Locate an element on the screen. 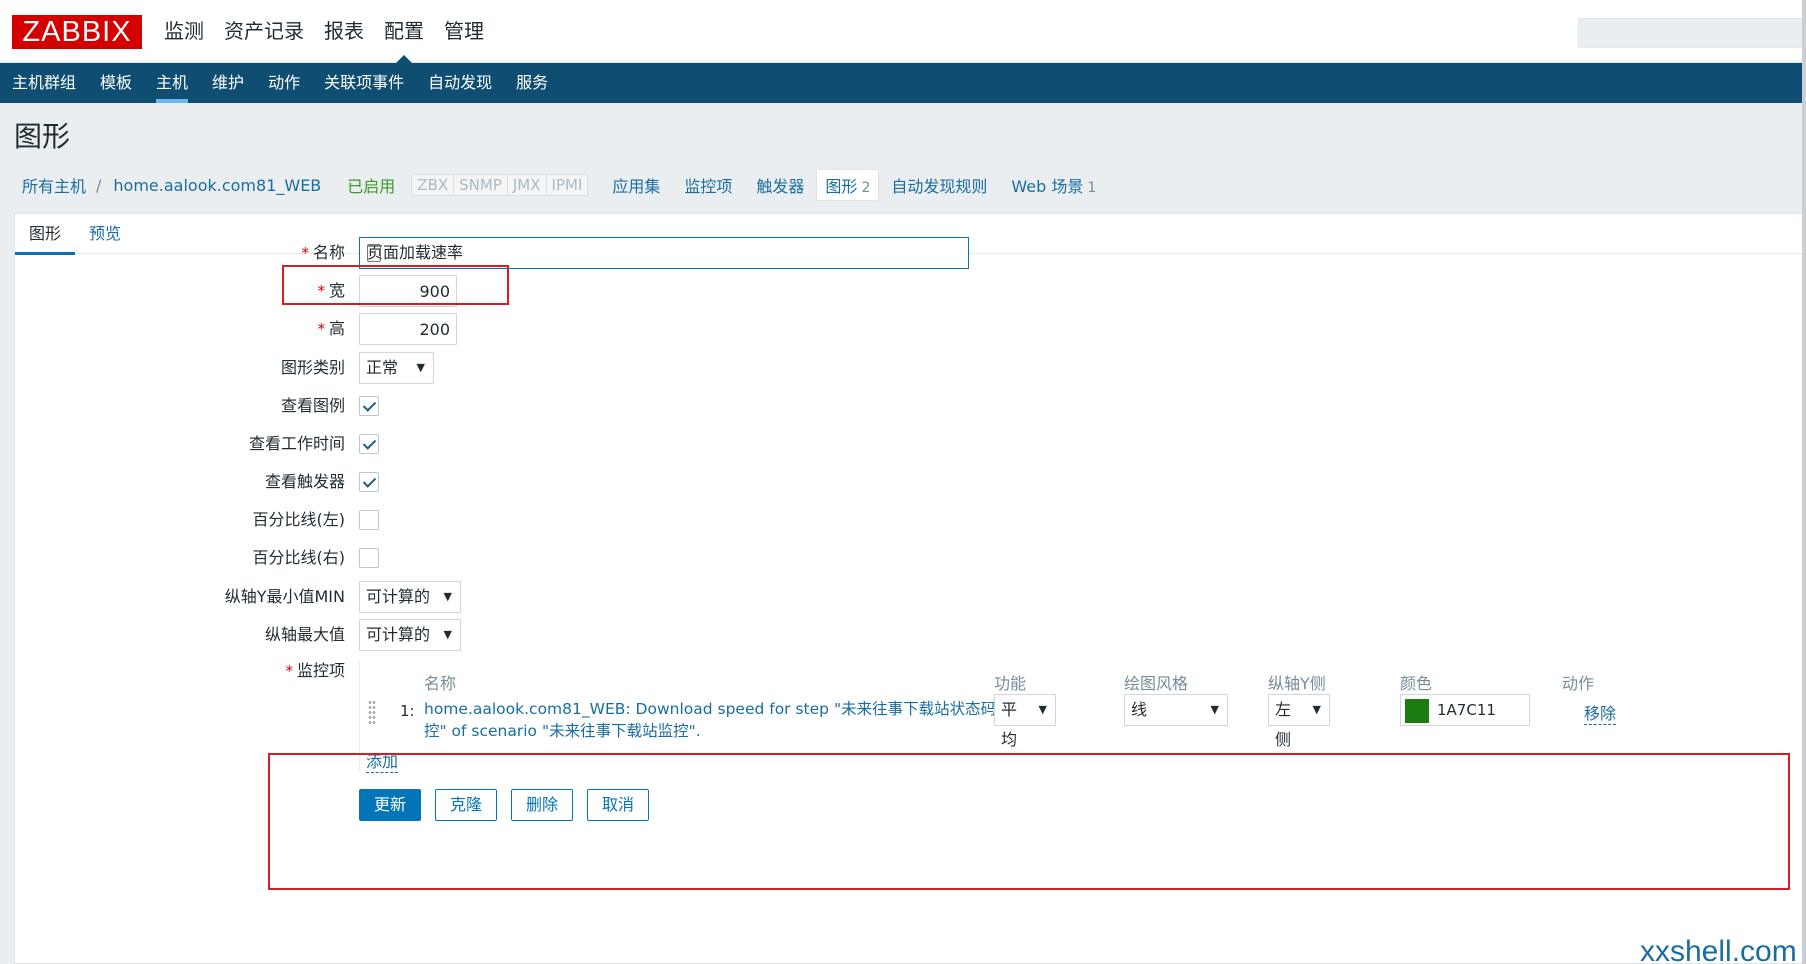 The image size is (1806, 964). ymin-select: 可计算的 is located at coordinates (410, 597).